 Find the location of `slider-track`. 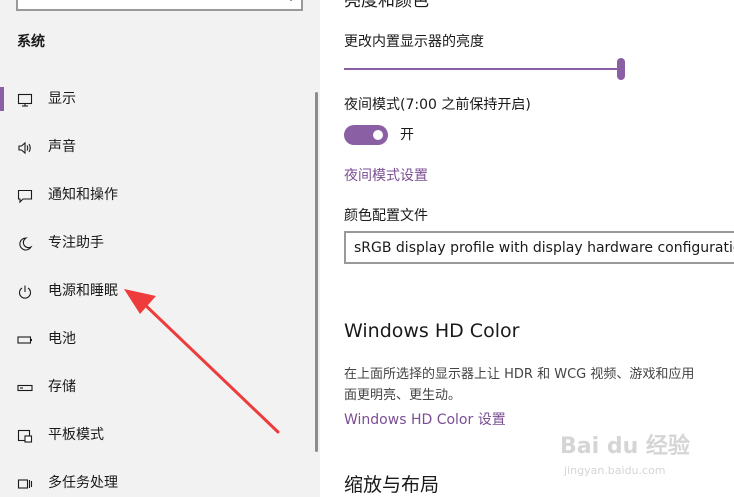

slider-track is located at coordinates (484, 69).